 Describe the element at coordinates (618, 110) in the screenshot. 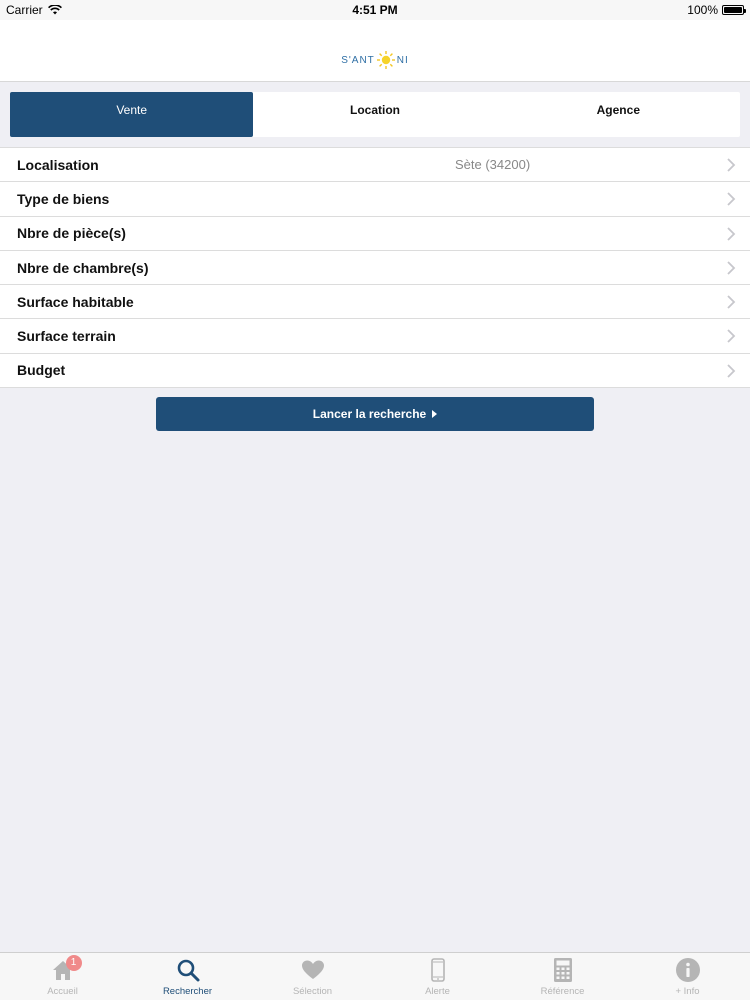

I see `segment-label: Agence` at that location.